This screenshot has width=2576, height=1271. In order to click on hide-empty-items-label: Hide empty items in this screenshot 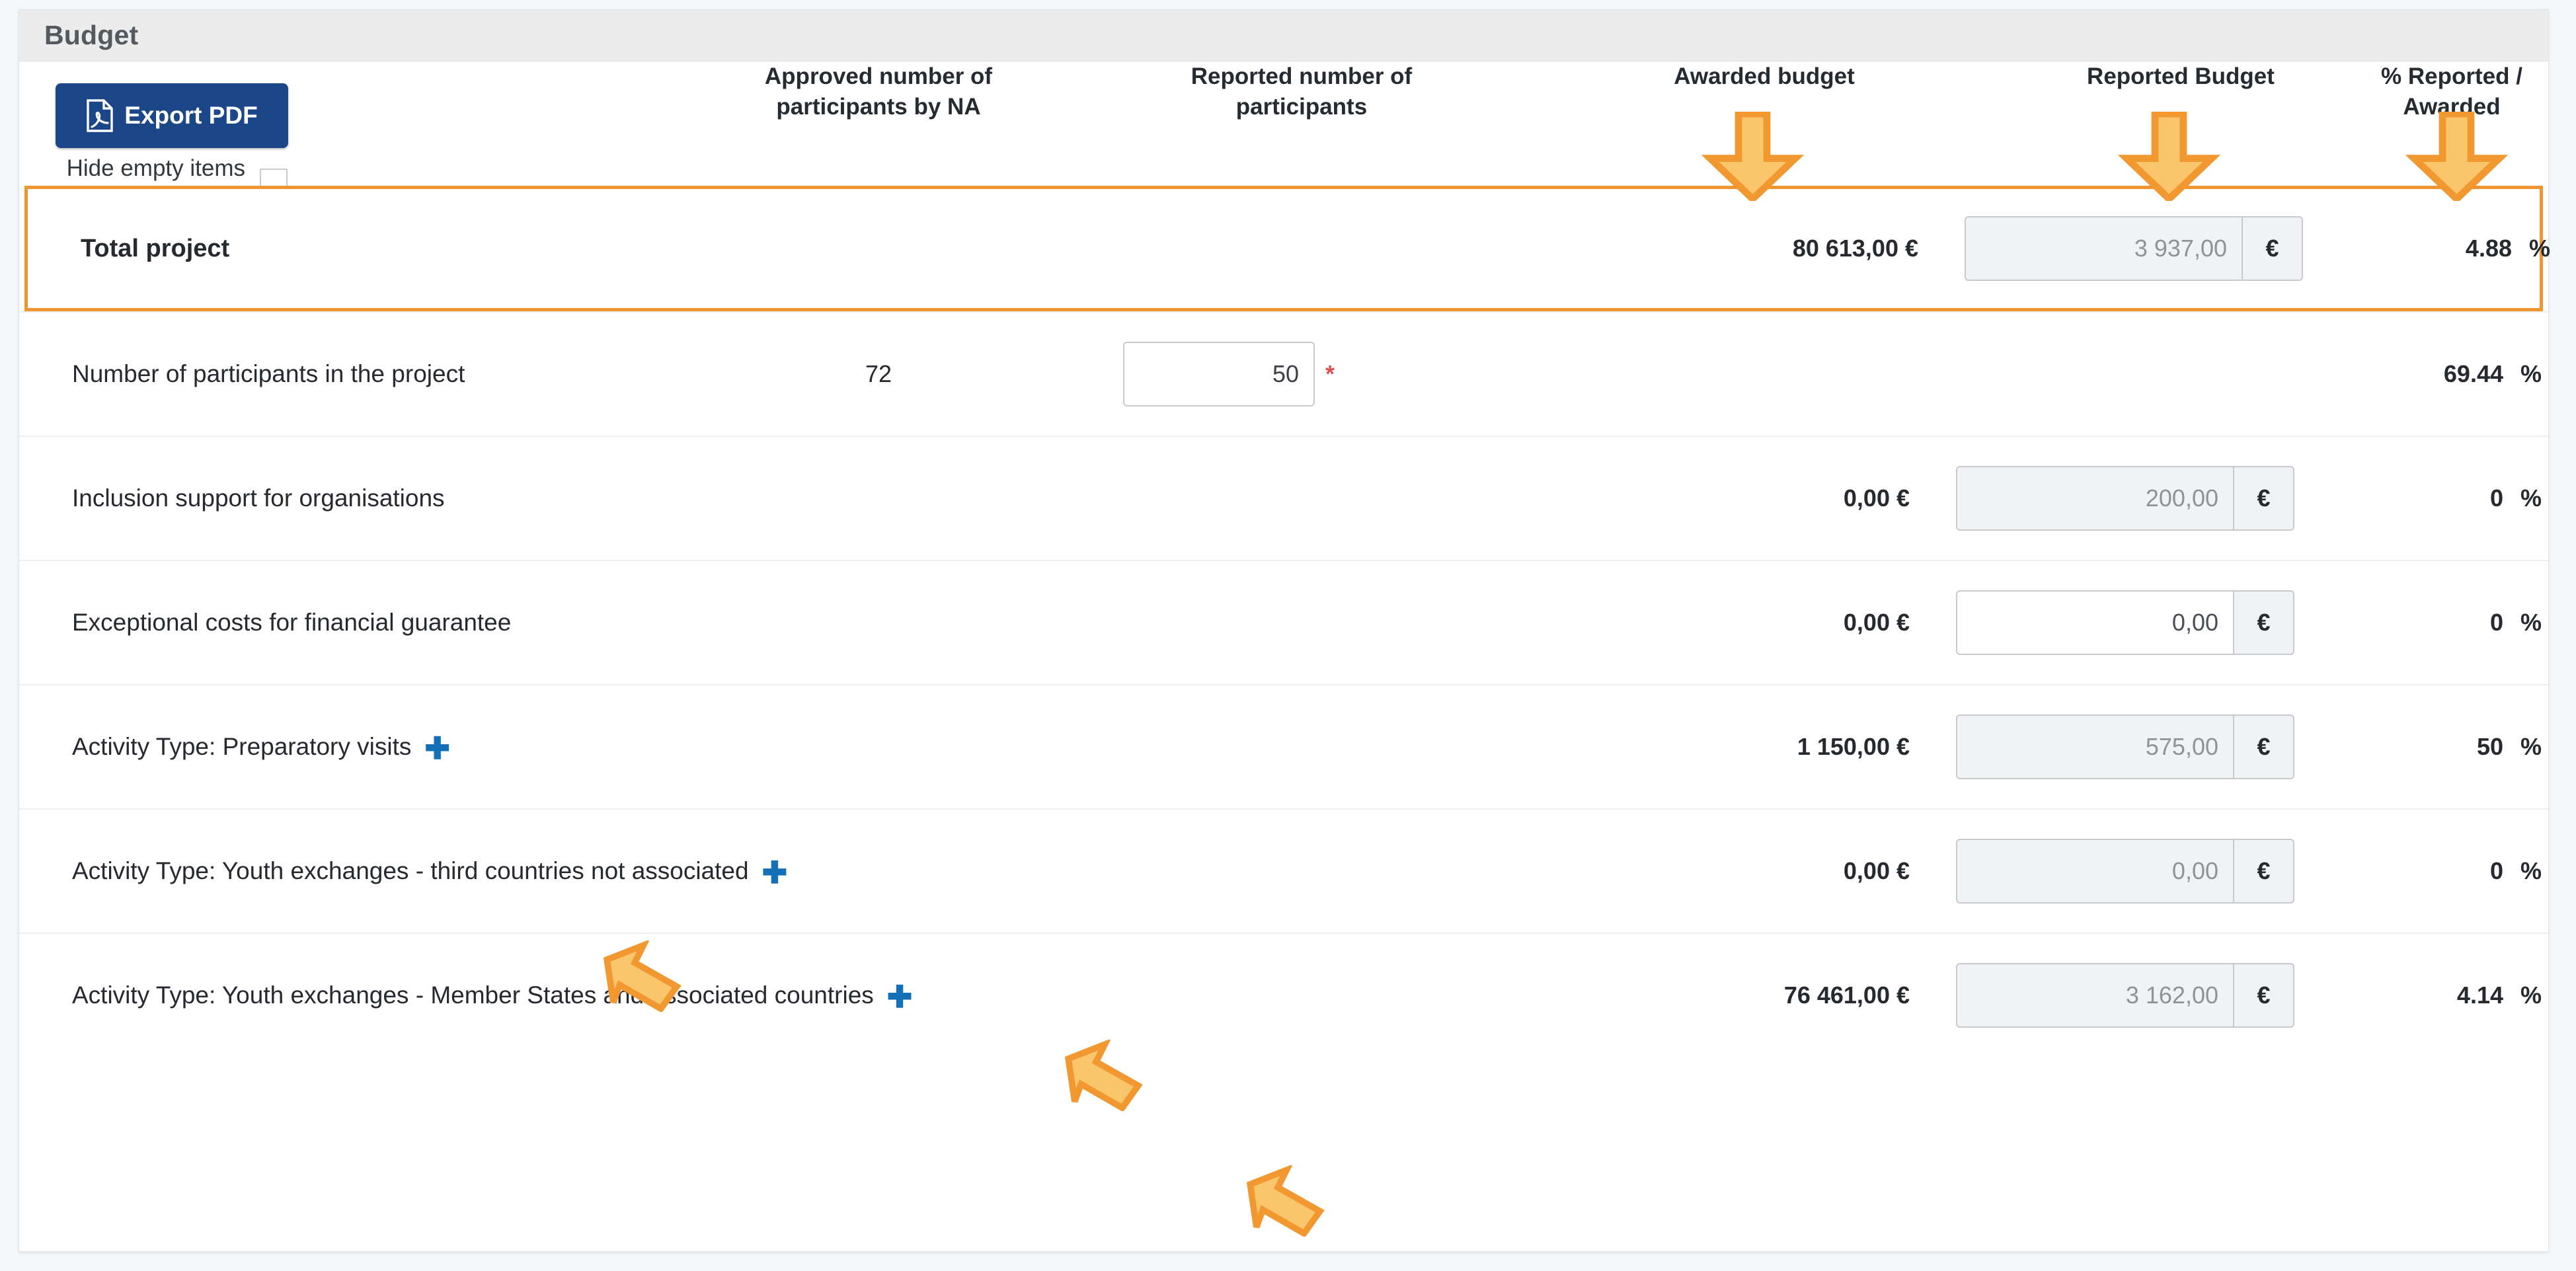, I will do `click(155, 168)`.